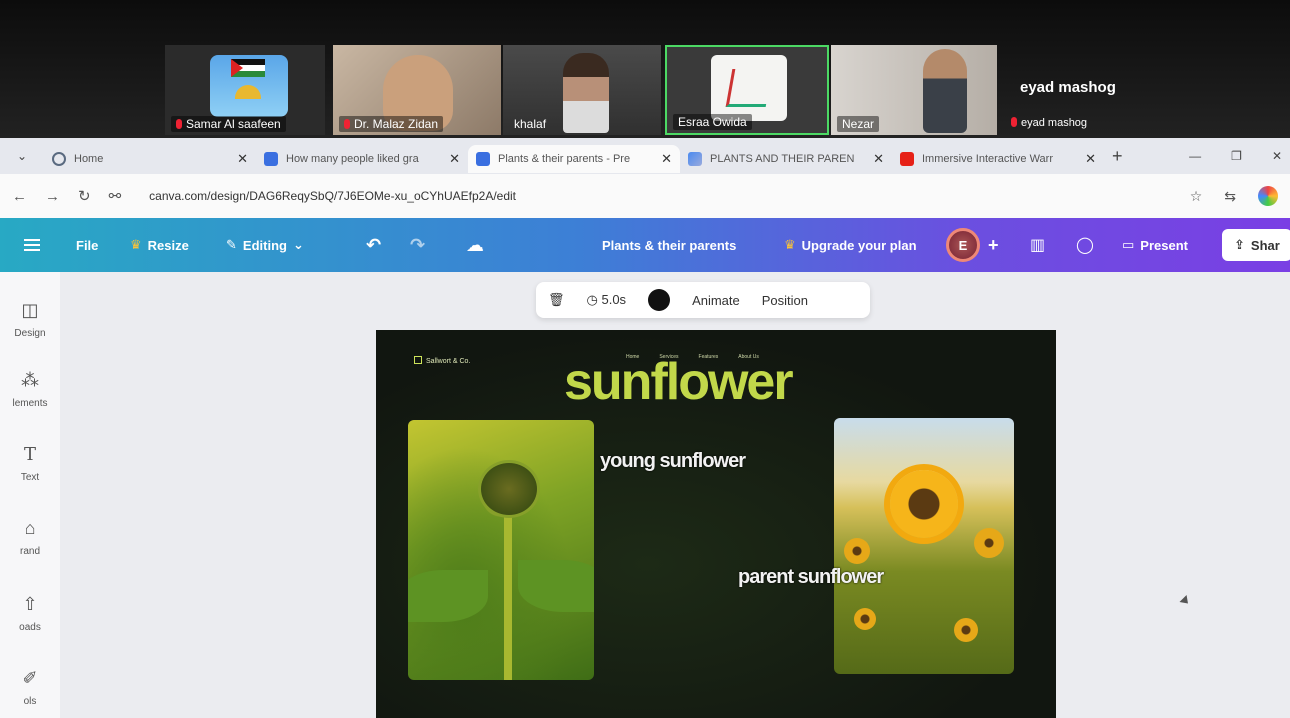 The image size is (1290, 718). What do you see at coordinates (607, 300) in the screenshot?
I see `duration-button: ◷ 5.0s` at bounding box center [607, 300].